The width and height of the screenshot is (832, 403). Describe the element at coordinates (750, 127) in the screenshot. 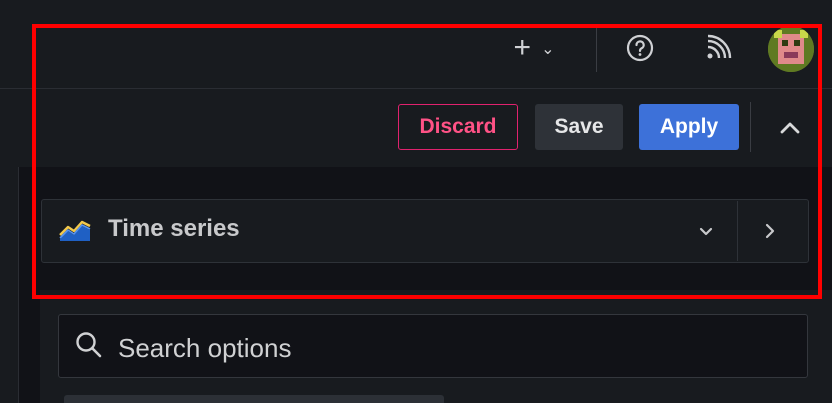

I see `toolbar-separator` at that location.